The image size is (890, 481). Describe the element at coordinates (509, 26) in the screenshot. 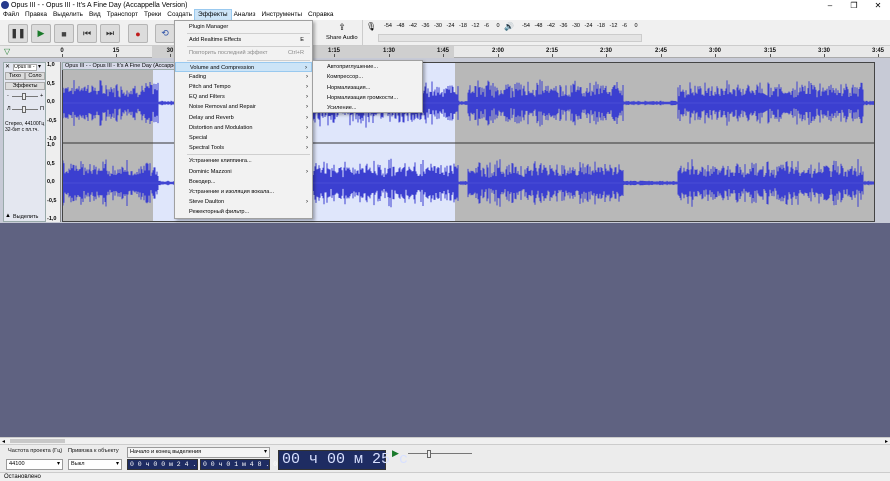

I see `speaker-icon: 🔊` at that location.